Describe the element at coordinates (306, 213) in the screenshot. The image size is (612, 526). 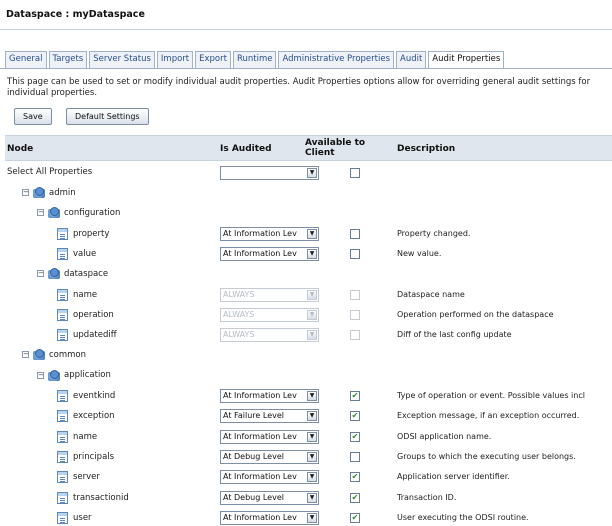
I see `tree-folder-row: − configuration` at that location.